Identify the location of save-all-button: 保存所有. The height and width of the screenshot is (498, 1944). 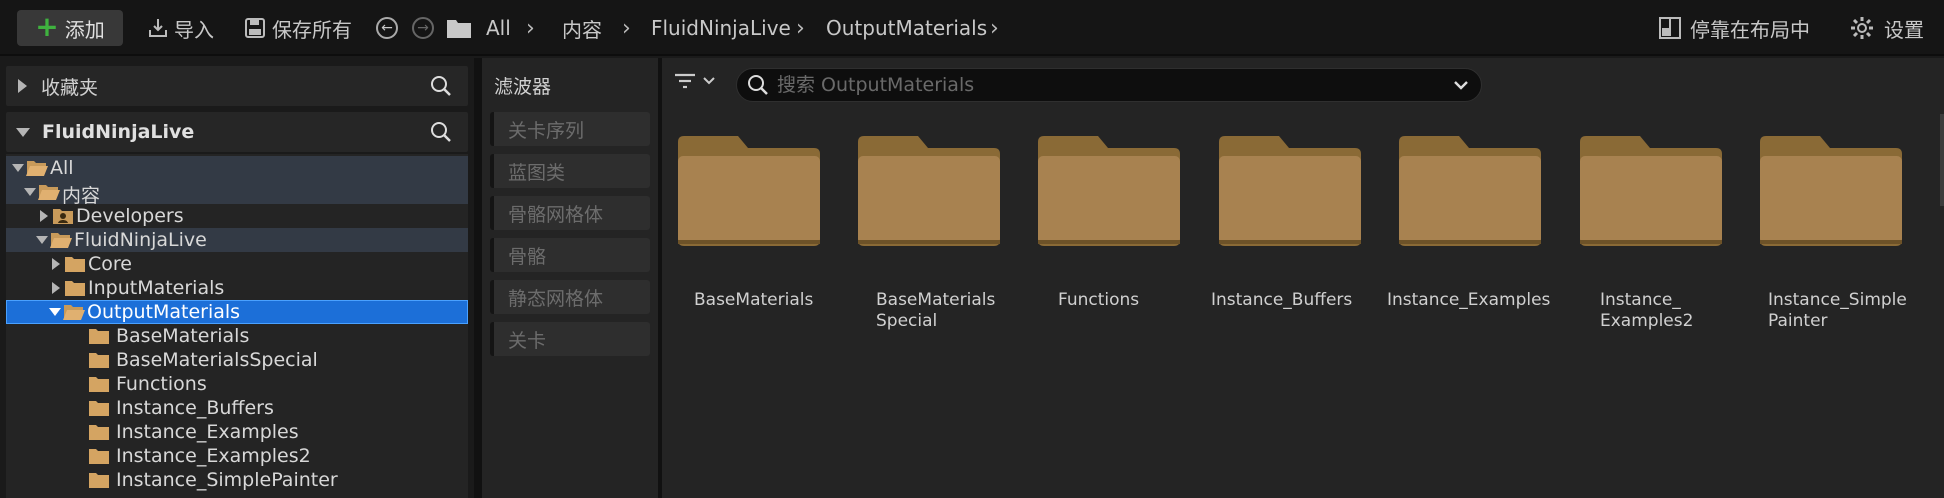
(298, 28).